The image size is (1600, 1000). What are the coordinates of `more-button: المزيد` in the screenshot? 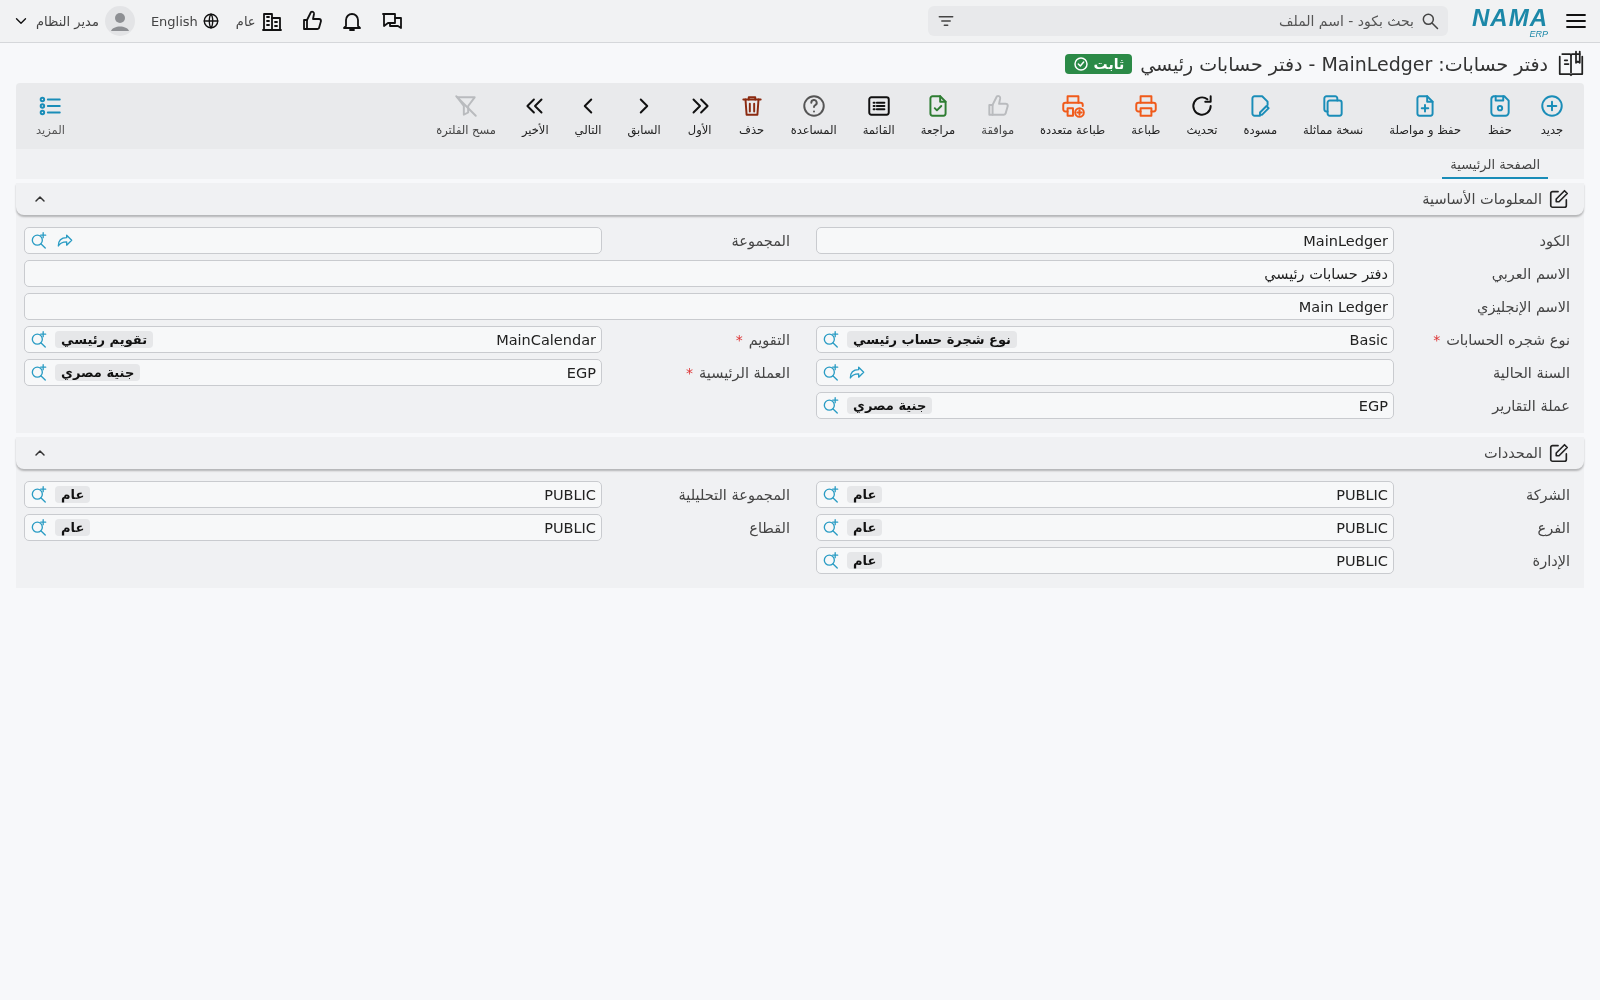 It's located at (50, 115).